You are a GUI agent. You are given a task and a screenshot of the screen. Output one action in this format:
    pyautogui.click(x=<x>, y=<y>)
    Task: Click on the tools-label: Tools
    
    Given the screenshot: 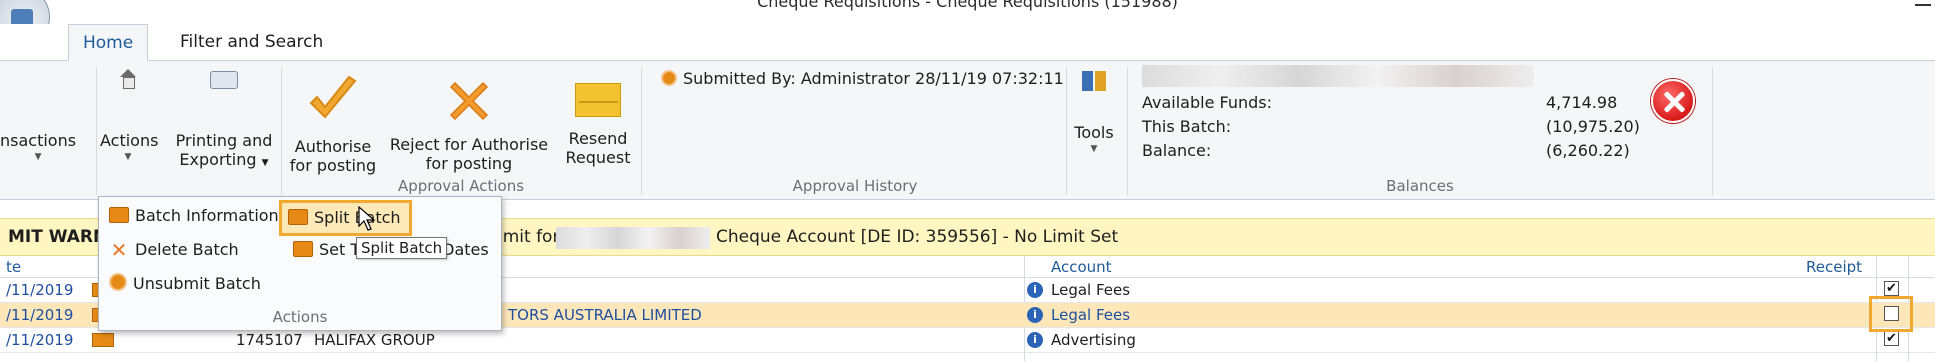 What is the action you would take?
    pyautogui.click(x=1094, y=132)
    